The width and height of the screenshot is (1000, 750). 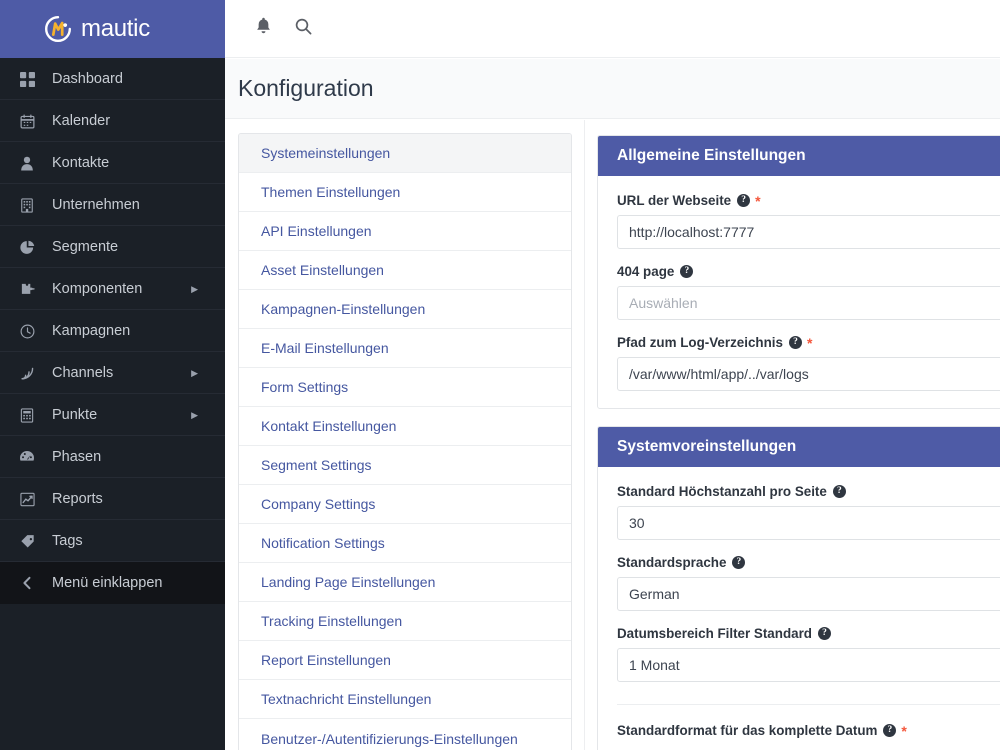 I want to click on sidebar-item-label: Segmente, so click(x=85, y=247).